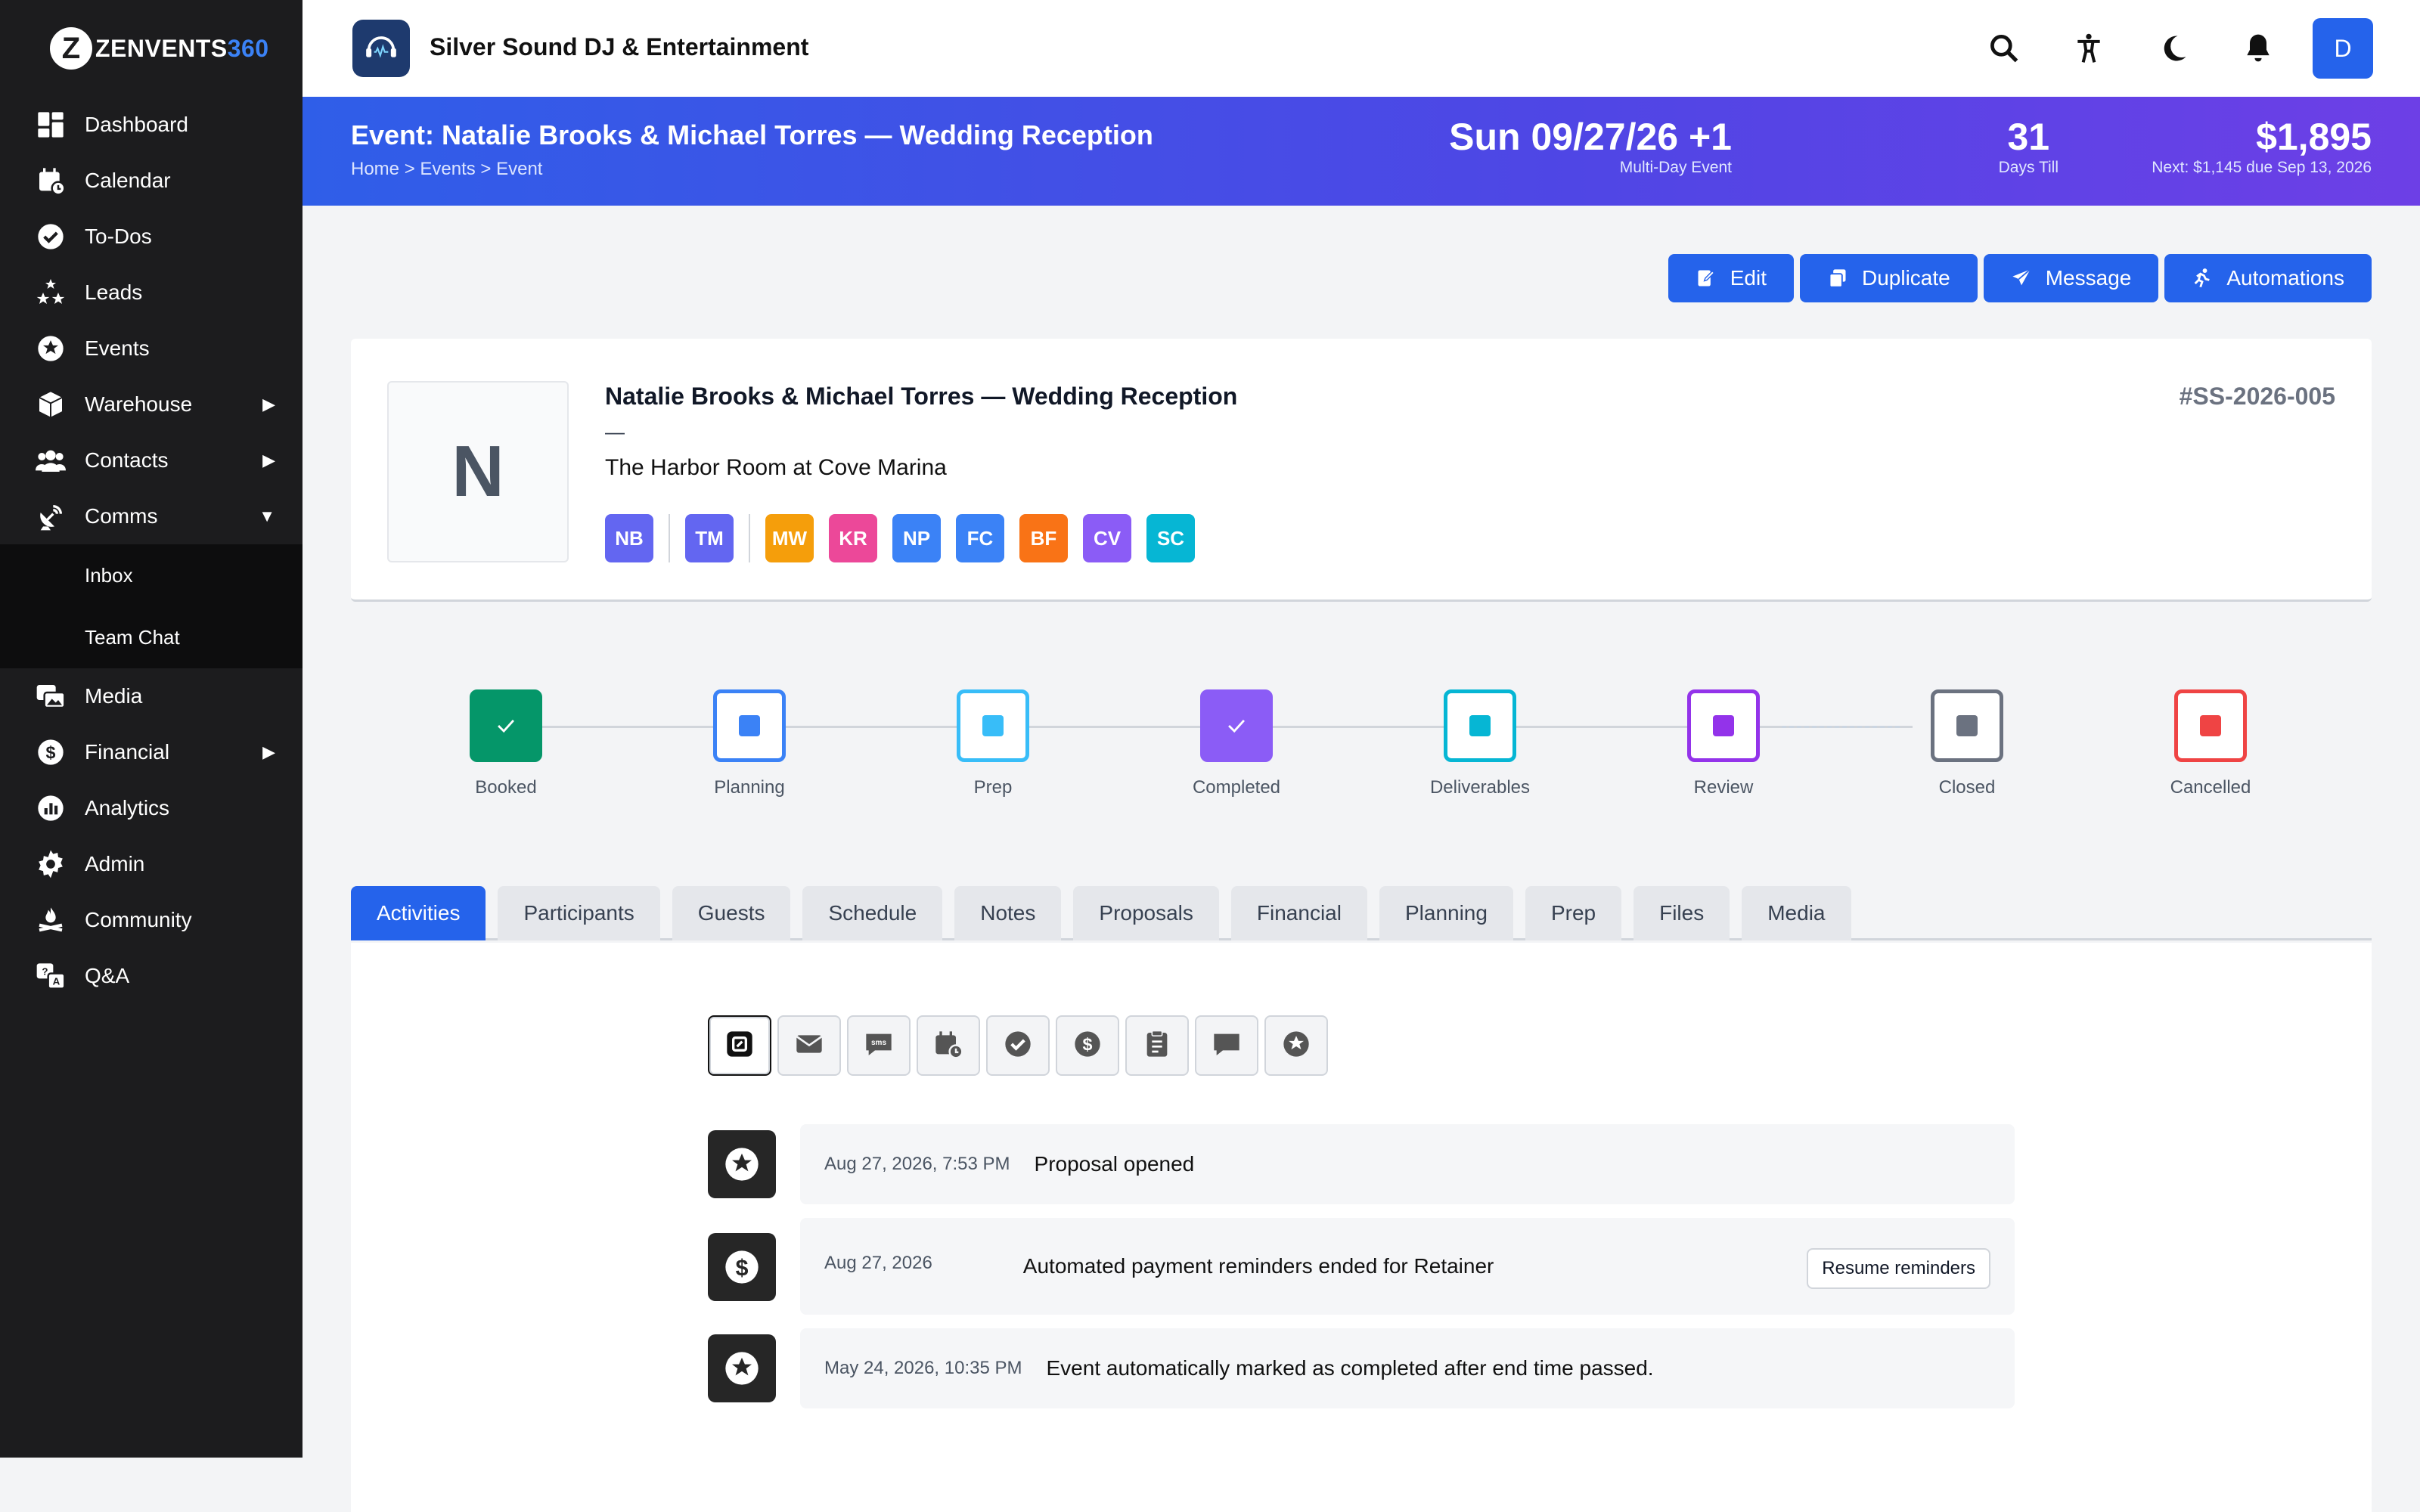 This screenshot has width=2420, height=1512. I want to click on breadcrumb: Home > Events > Event, so click(446, 169).